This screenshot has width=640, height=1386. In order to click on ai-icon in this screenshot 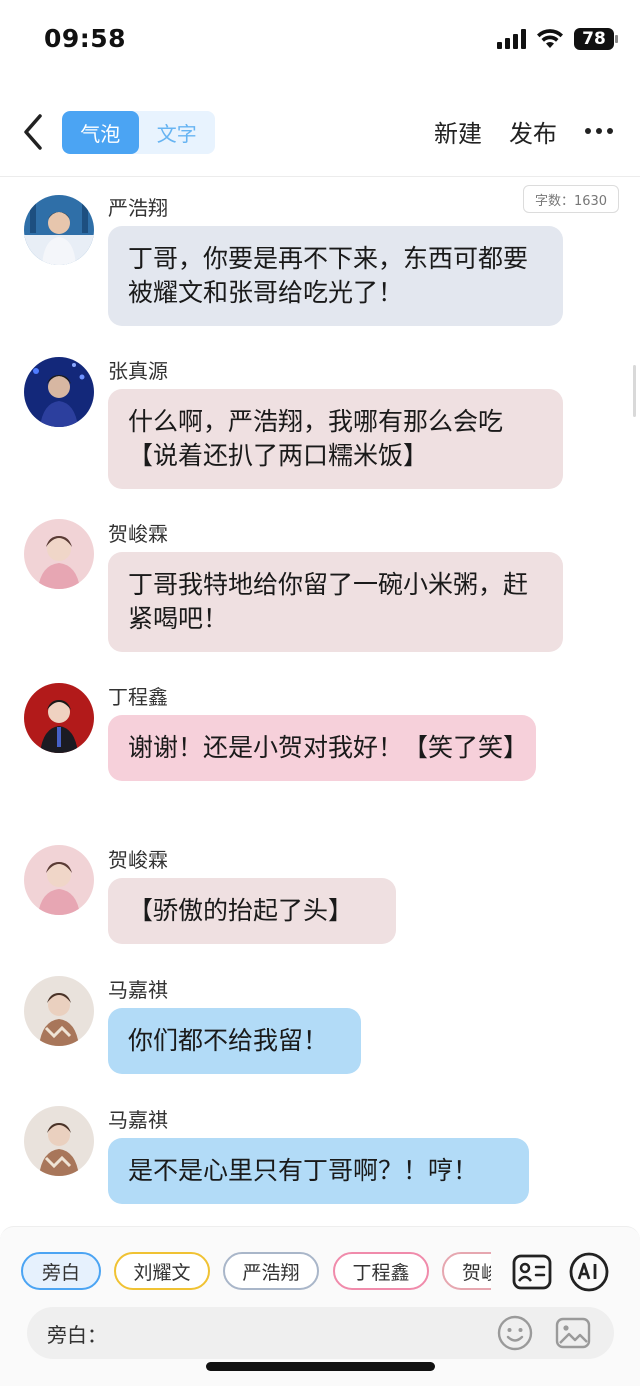, I will do `click(589, 1272)`.